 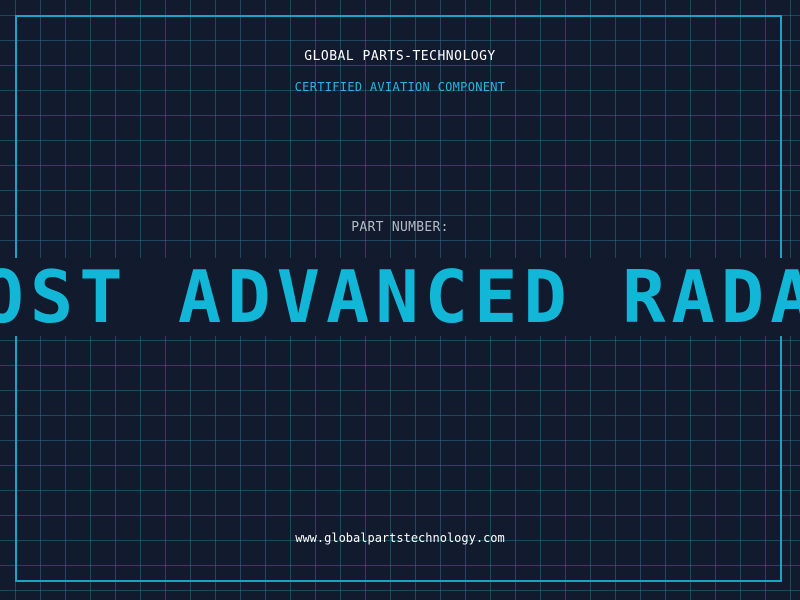 I want to click on website-url: www.globalpartstechnology.com, so click(x=400, y=538).